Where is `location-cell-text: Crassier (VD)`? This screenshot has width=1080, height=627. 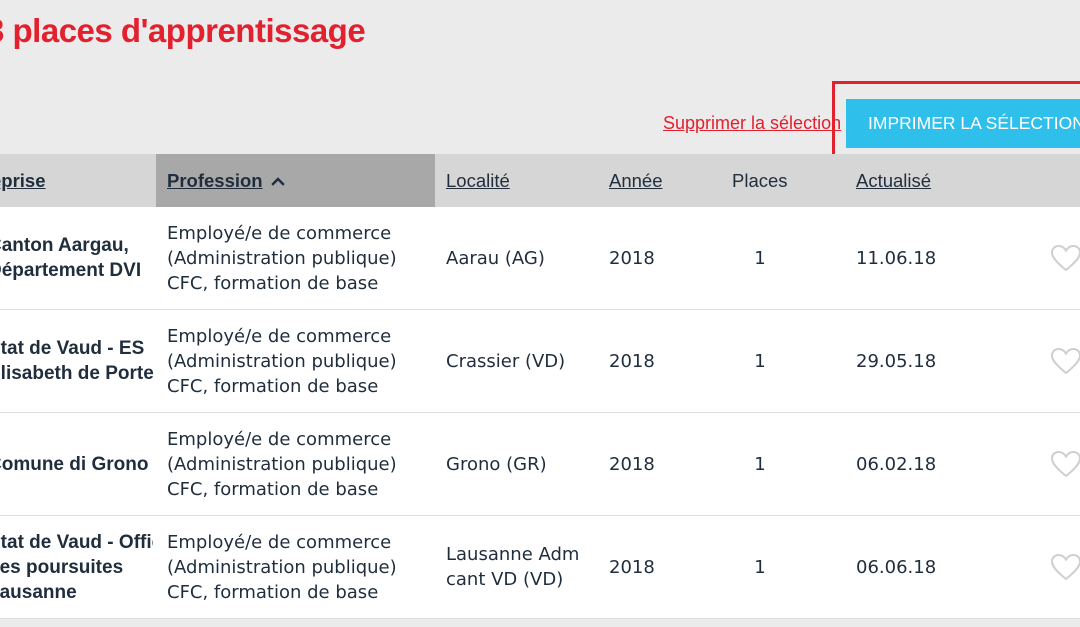 location-cell-text: Crassier (VD) is located at coordinates (506, 361).